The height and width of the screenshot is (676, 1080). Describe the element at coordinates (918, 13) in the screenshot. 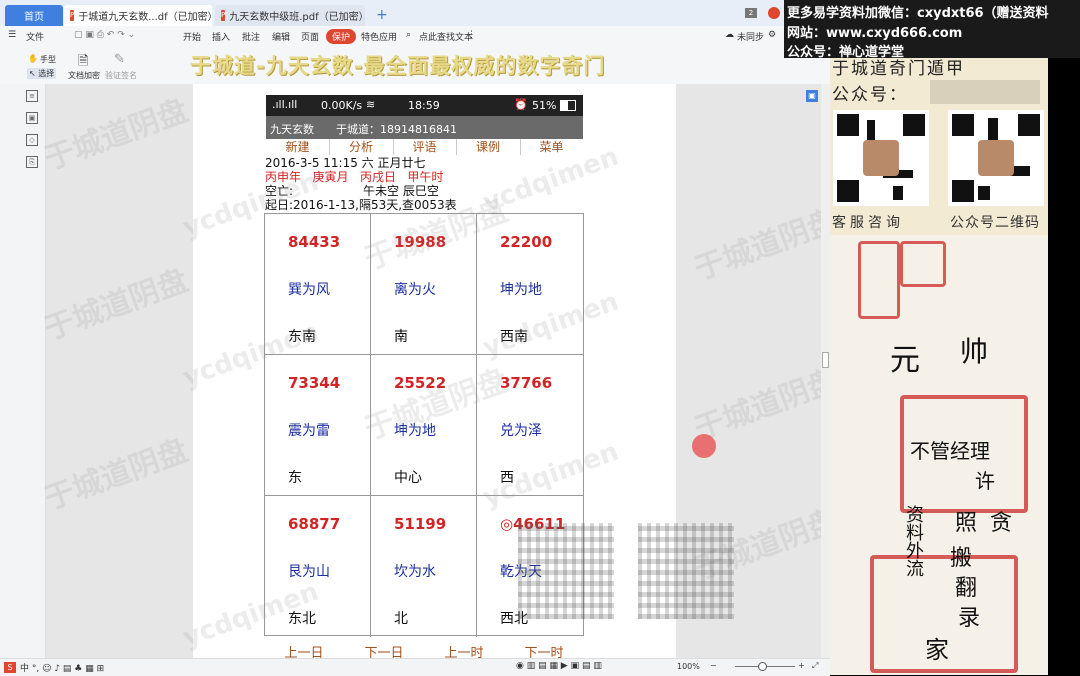

I see `ad-line-wechat: 更多易学资料加微信：cxydxt66（赠送资料` at that location.